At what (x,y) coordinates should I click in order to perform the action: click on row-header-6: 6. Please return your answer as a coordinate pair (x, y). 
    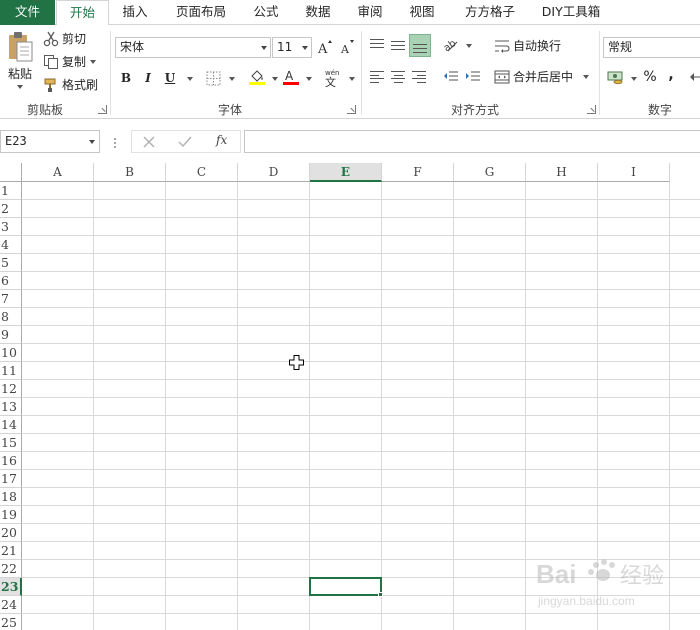
    Looking at the image, I should click on (11, 281).